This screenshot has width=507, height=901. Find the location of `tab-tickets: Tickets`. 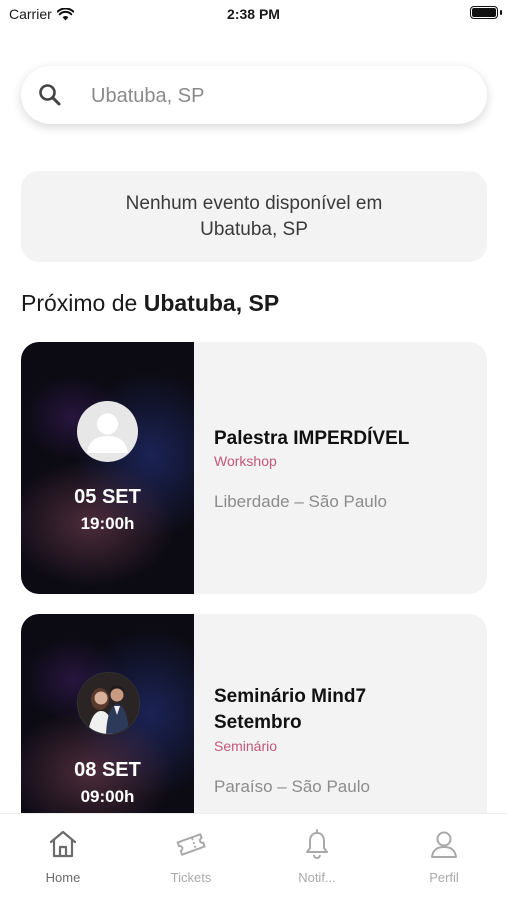

tab-tickets: Tickets is located at coordinates (191, 857).